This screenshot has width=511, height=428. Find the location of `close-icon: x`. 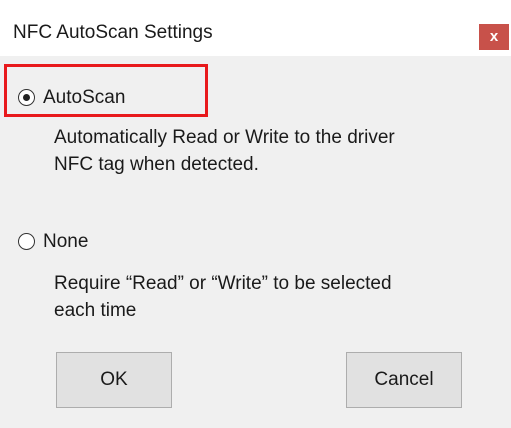

close-icon: x is located at coordinates (494, 36).